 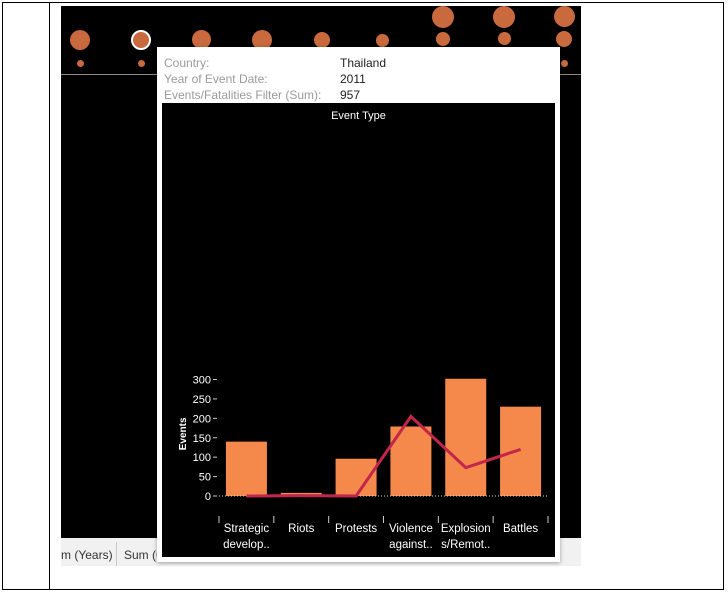 What do you see at coordinates (205, 478) in the screenshot?
I see `y-tick-label-50: 50` at bounding box center [205, 478].